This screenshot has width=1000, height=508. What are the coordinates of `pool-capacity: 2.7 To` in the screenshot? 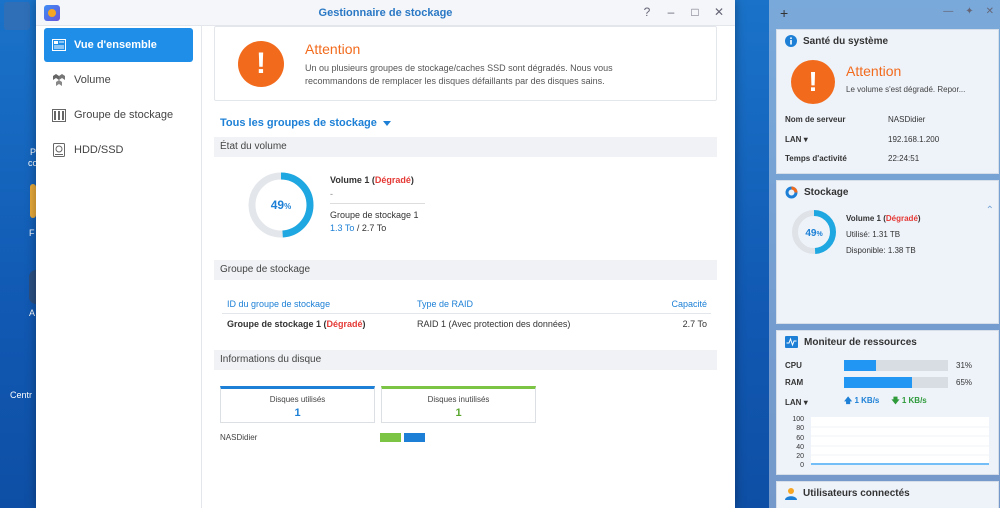 It's located at (694, 324).